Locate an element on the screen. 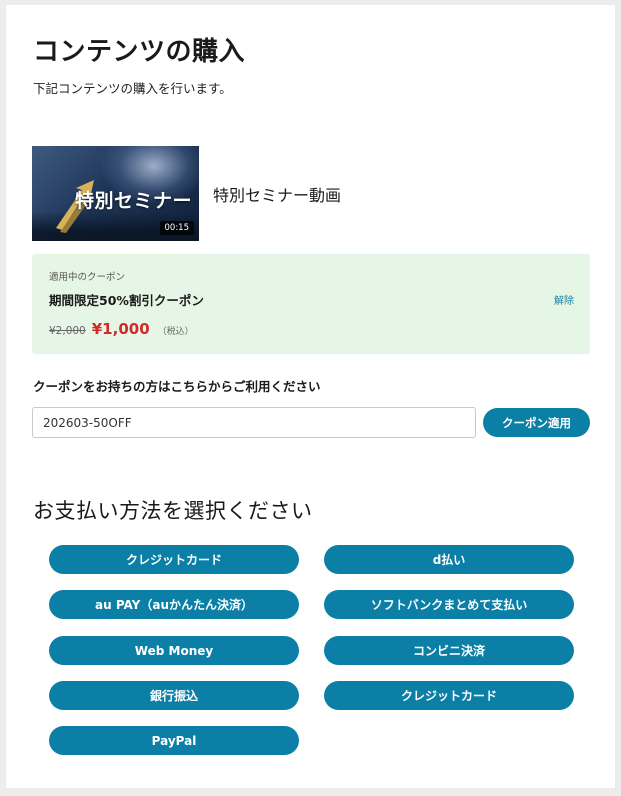 The height and width of the screenshot is (796, 621). pay-credit-card-2-button: クレジットカード is located at coordinates (449, 695).